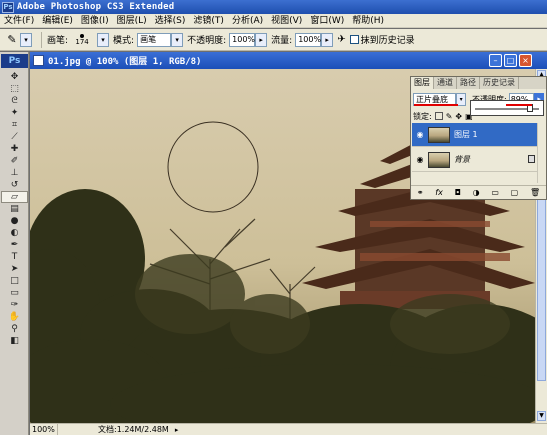  I want to click on close-icon: ×, so click(525, 60).